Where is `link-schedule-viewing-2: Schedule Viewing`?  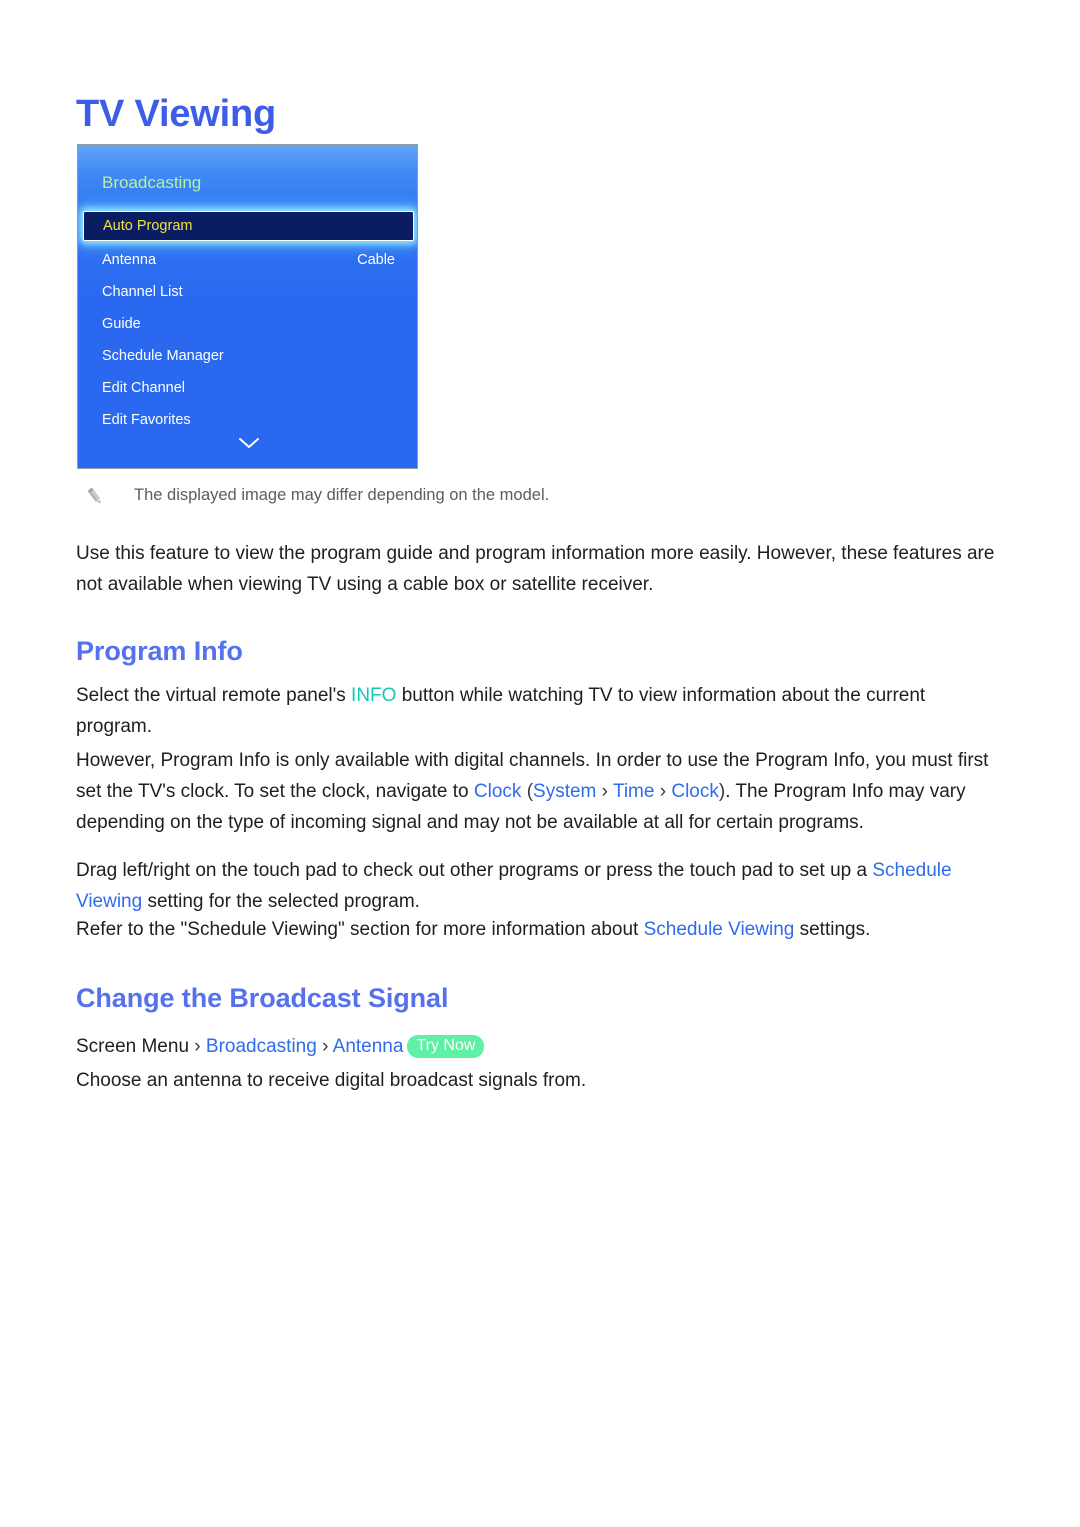
link-schedule-viewing-2: Schedule Viewing is located at coordinates (719, 929).